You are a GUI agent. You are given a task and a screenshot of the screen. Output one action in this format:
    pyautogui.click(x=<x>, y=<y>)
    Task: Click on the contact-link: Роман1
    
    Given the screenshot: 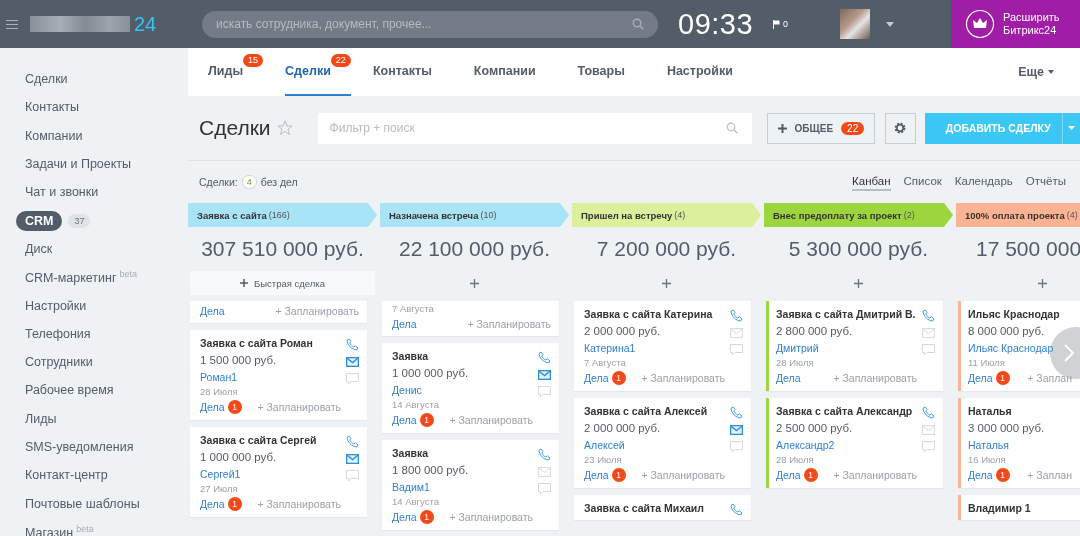 What is the action you would take?
    pyautogui.click(x=219, y=377)
    